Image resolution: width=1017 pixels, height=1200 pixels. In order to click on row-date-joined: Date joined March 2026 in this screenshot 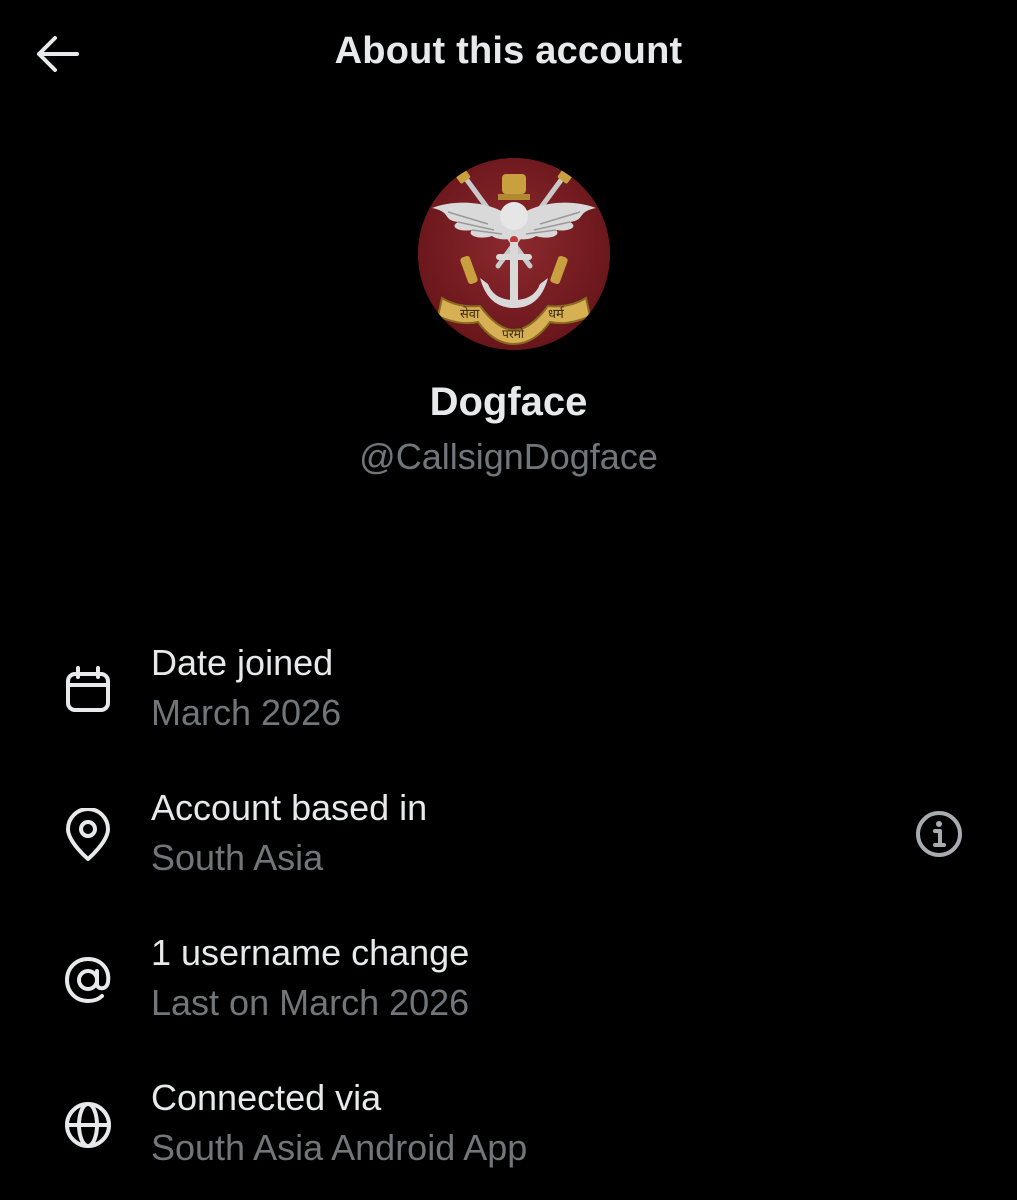, I will do `click(508, 697)`.